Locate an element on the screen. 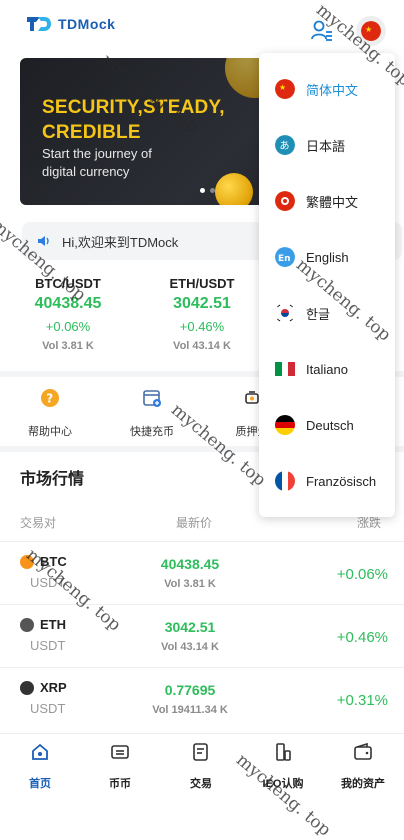  market-price: 40438.45 is located at coordinates (190, 564).